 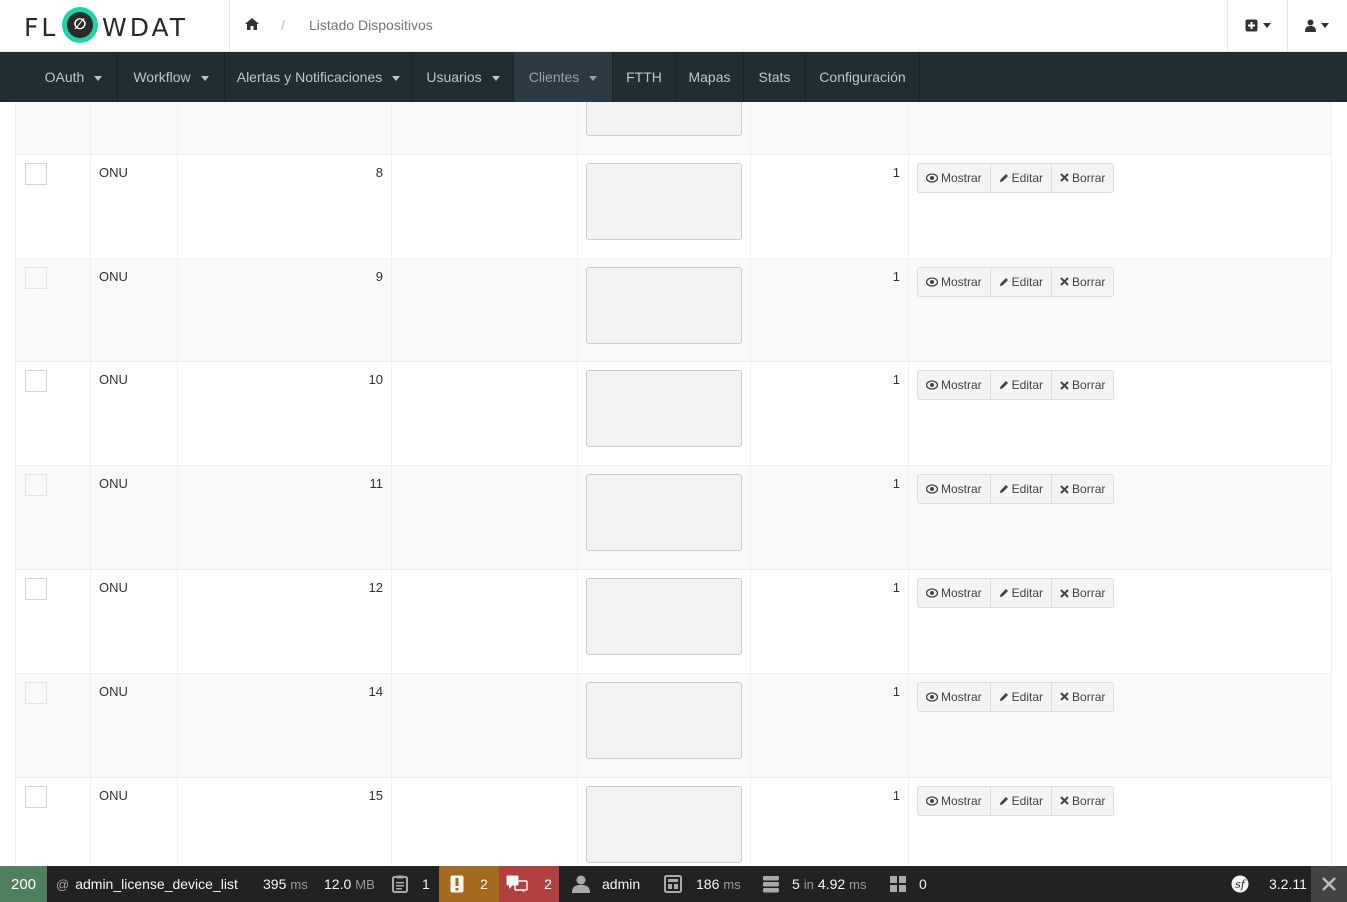 What do you see at coordinates (858, 884) in the screenshot?
I see `db-time-unit: ms` at bounding box center [858, 884].